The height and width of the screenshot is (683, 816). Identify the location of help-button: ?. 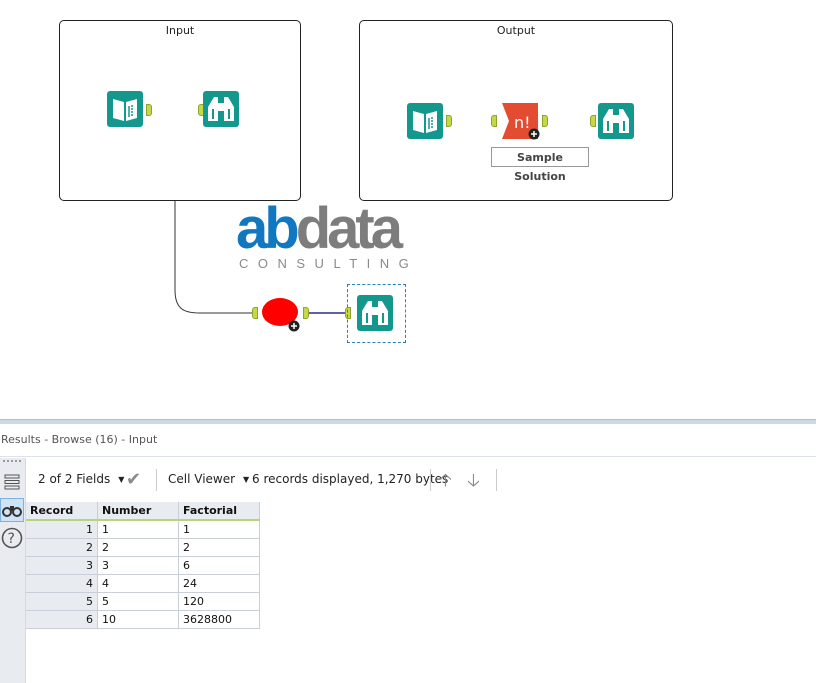
(12, 538).